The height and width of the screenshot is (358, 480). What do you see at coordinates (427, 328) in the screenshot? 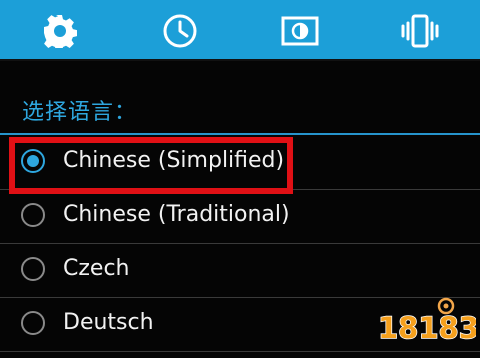
I see `svg-text: 18183` at bounding box center [427, 328].